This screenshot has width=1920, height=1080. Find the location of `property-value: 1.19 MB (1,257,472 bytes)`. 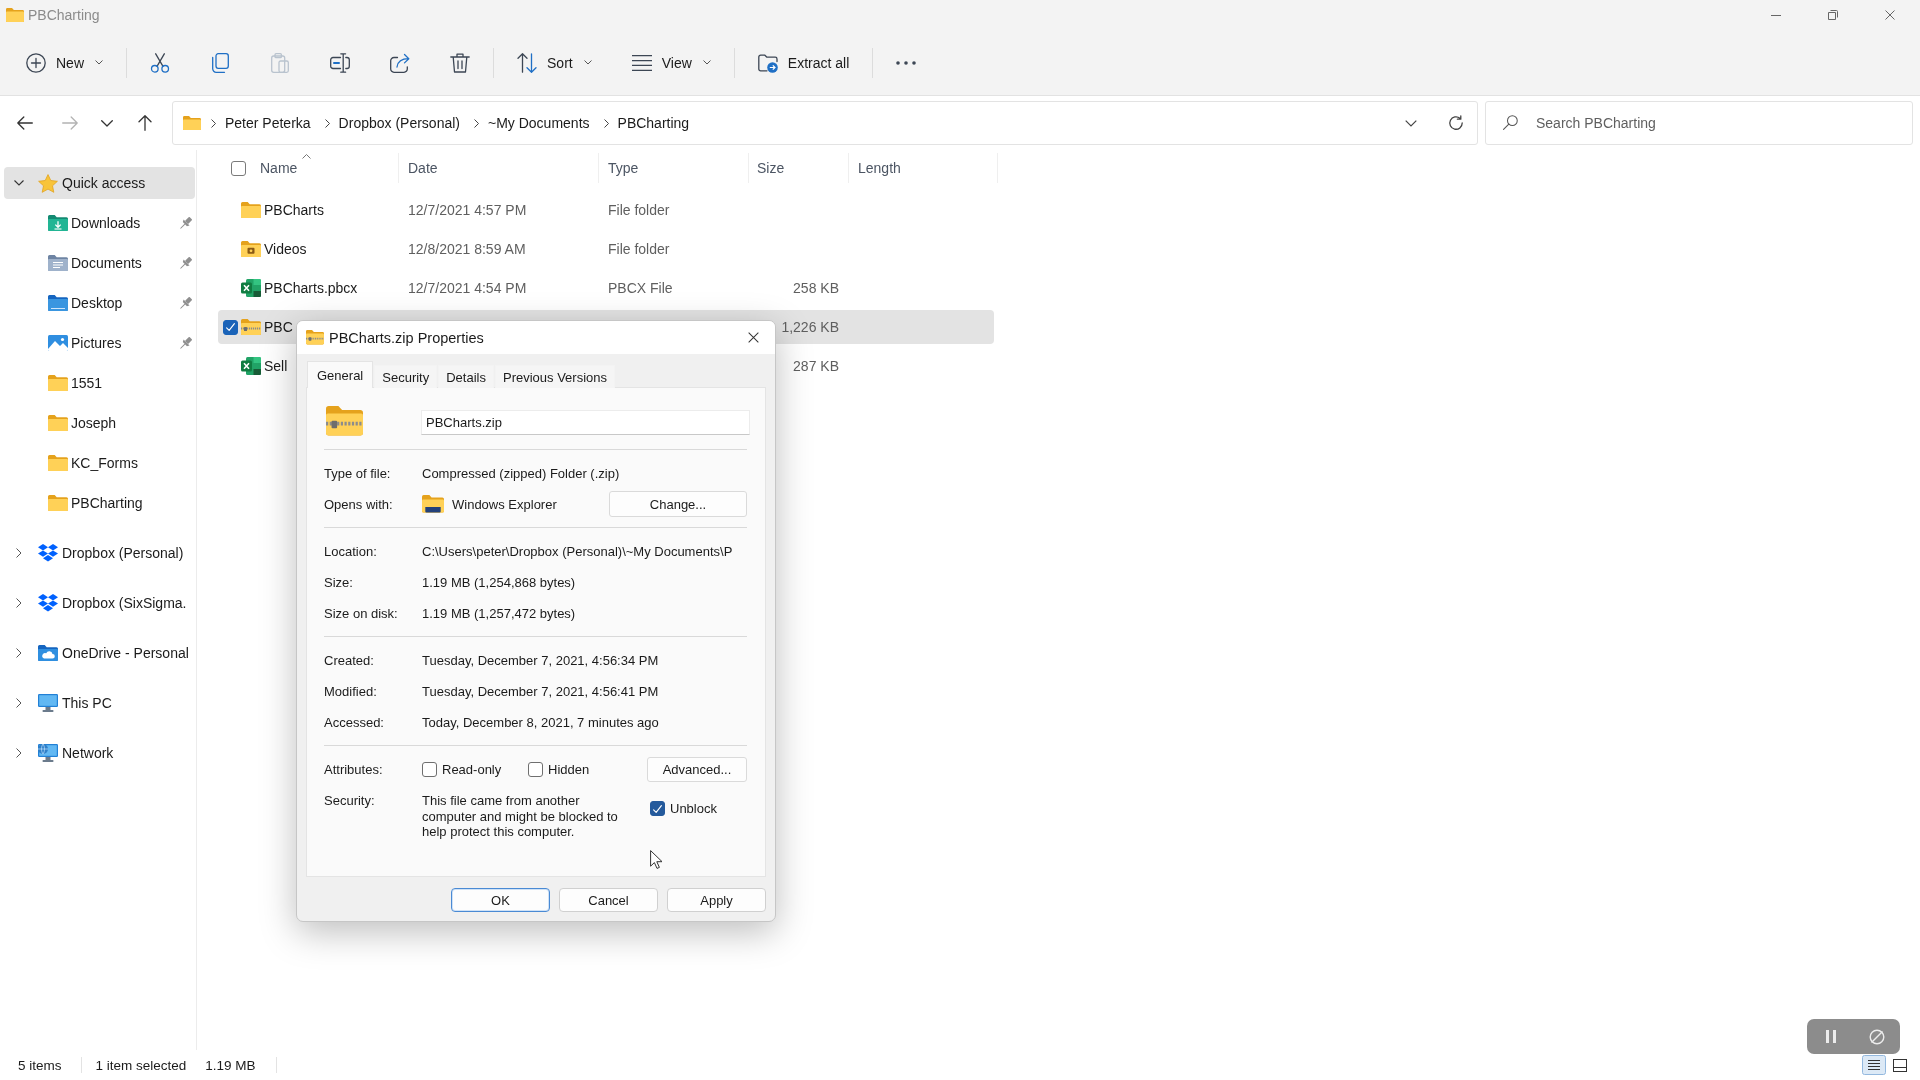

property-value: 1.19 MB (1,257,472 bytes) is located at coordinates (499, 613).